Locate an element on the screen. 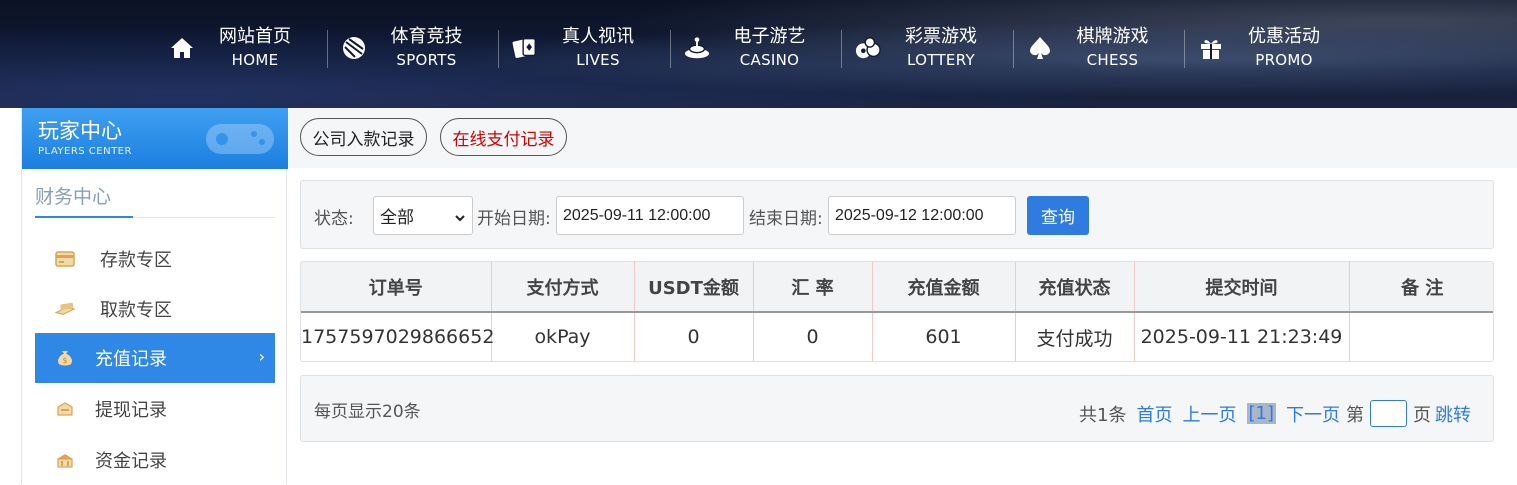 Image resolution: width=1517 pixels, height=485 pixels. nav-promo-zh: 优惠活动 is located at coordinates (1284, 36).